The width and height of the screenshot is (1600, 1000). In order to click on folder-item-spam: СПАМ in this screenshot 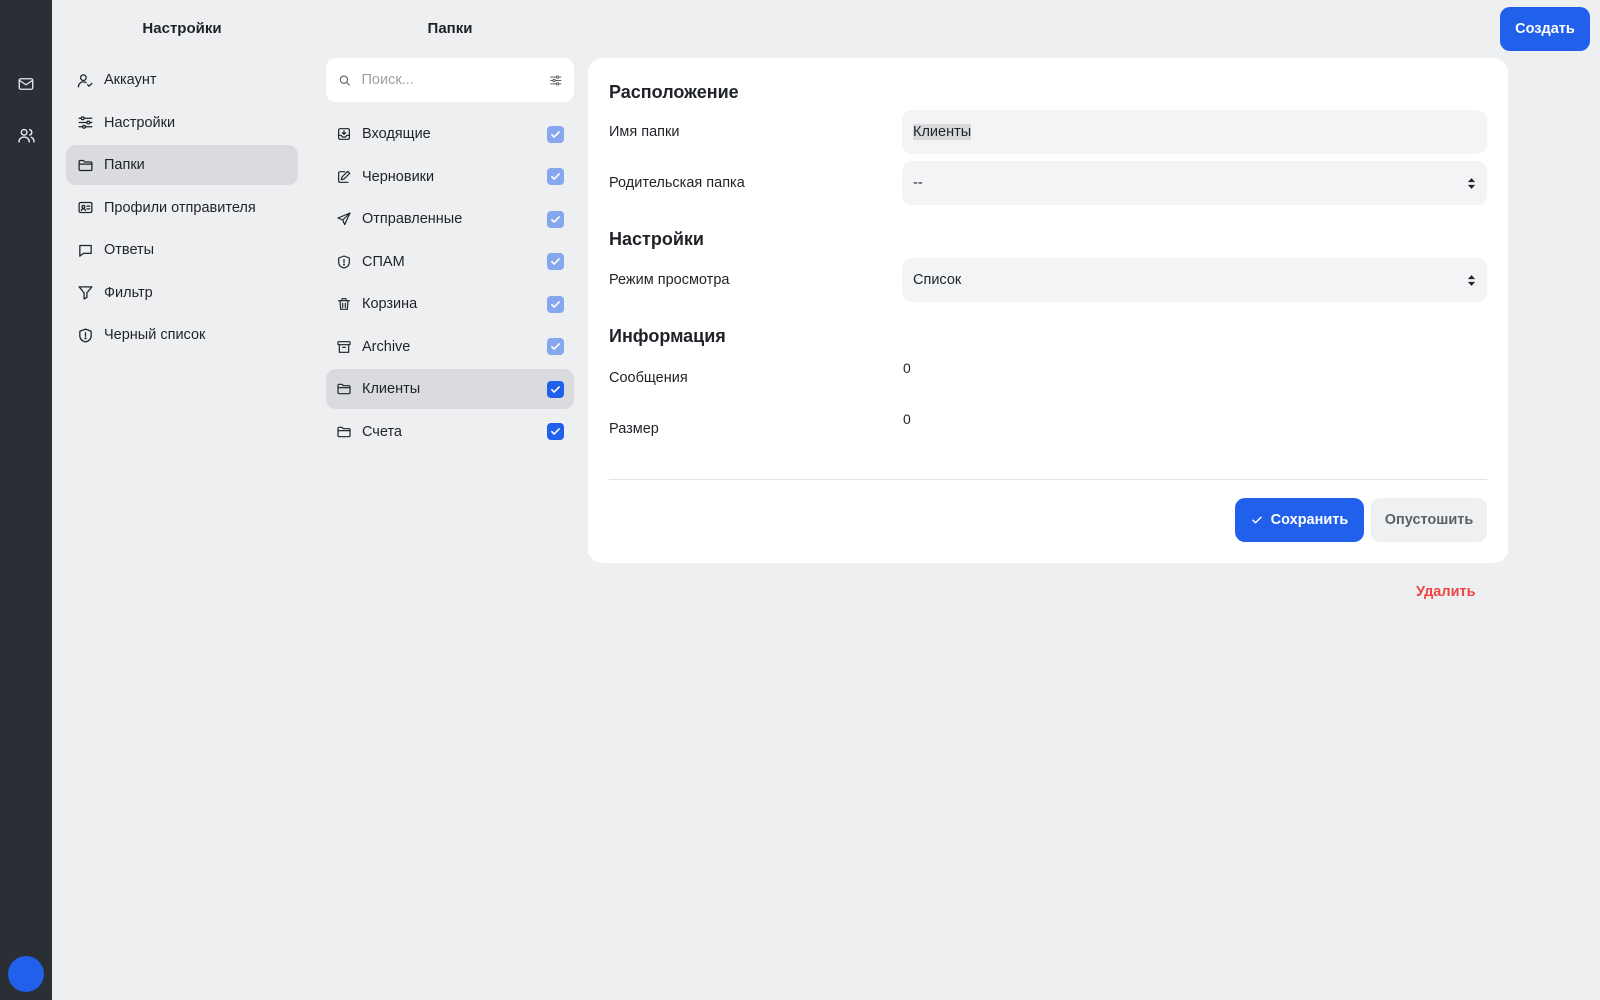, I will do `click(450, 262)`.